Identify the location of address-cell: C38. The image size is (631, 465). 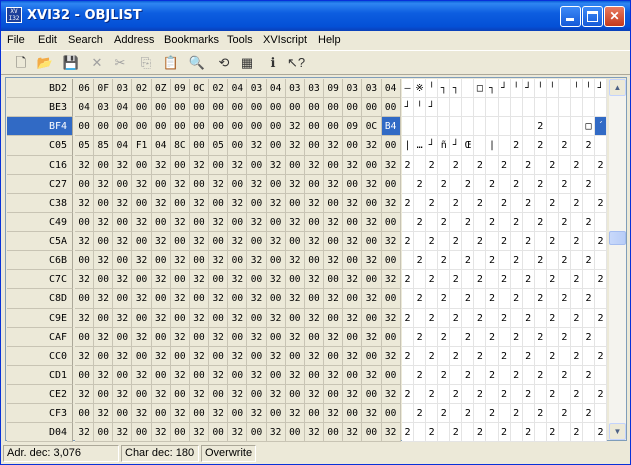
(40, 203).